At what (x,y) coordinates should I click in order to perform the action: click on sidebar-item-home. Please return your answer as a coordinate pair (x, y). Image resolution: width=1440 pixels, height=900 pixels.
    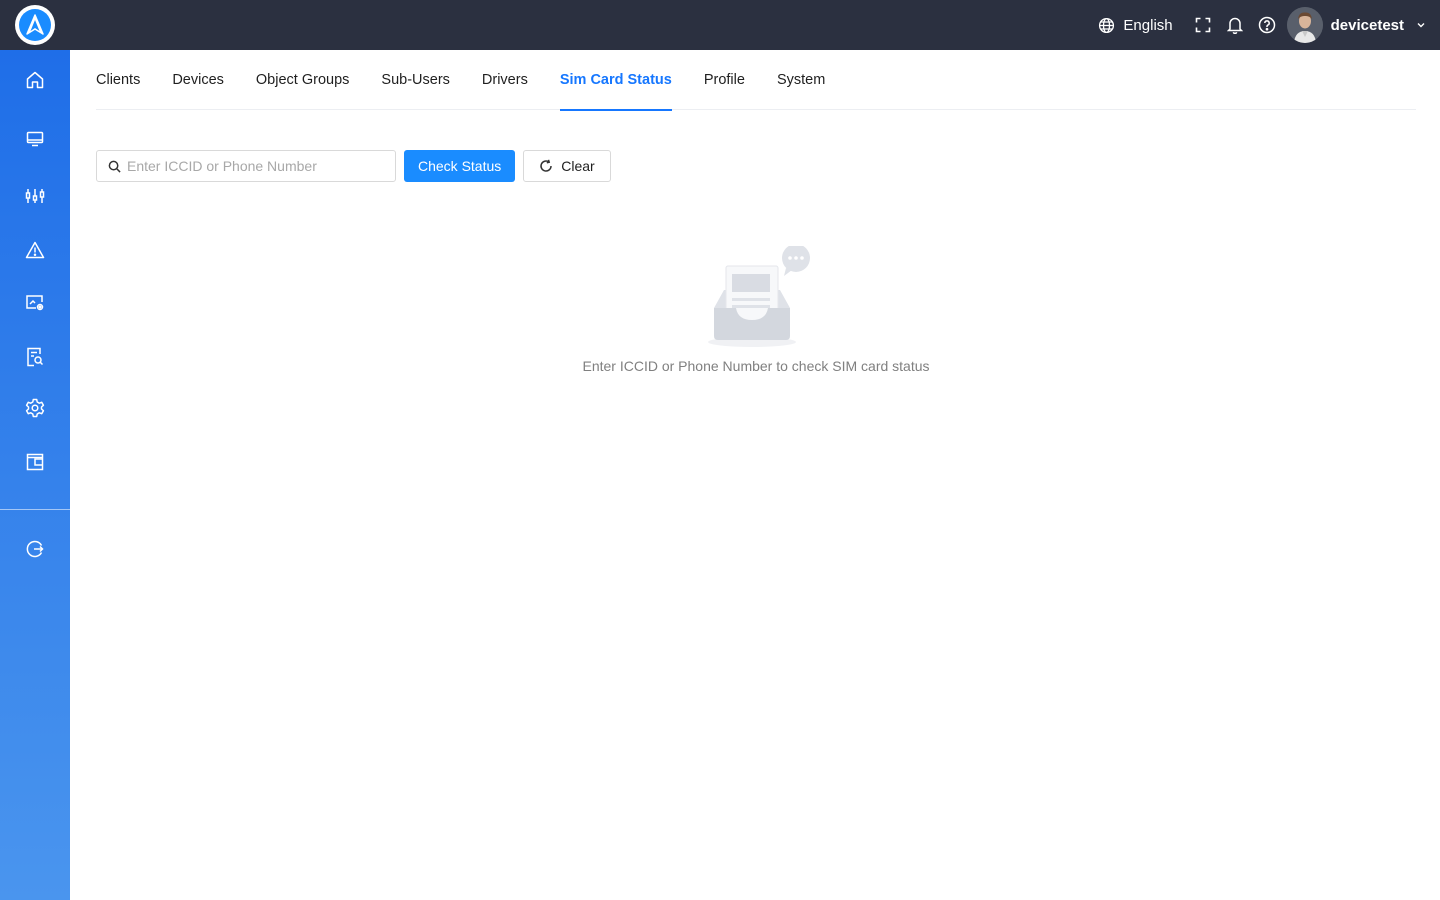
    Looking at the image, I should click on (35, 80).